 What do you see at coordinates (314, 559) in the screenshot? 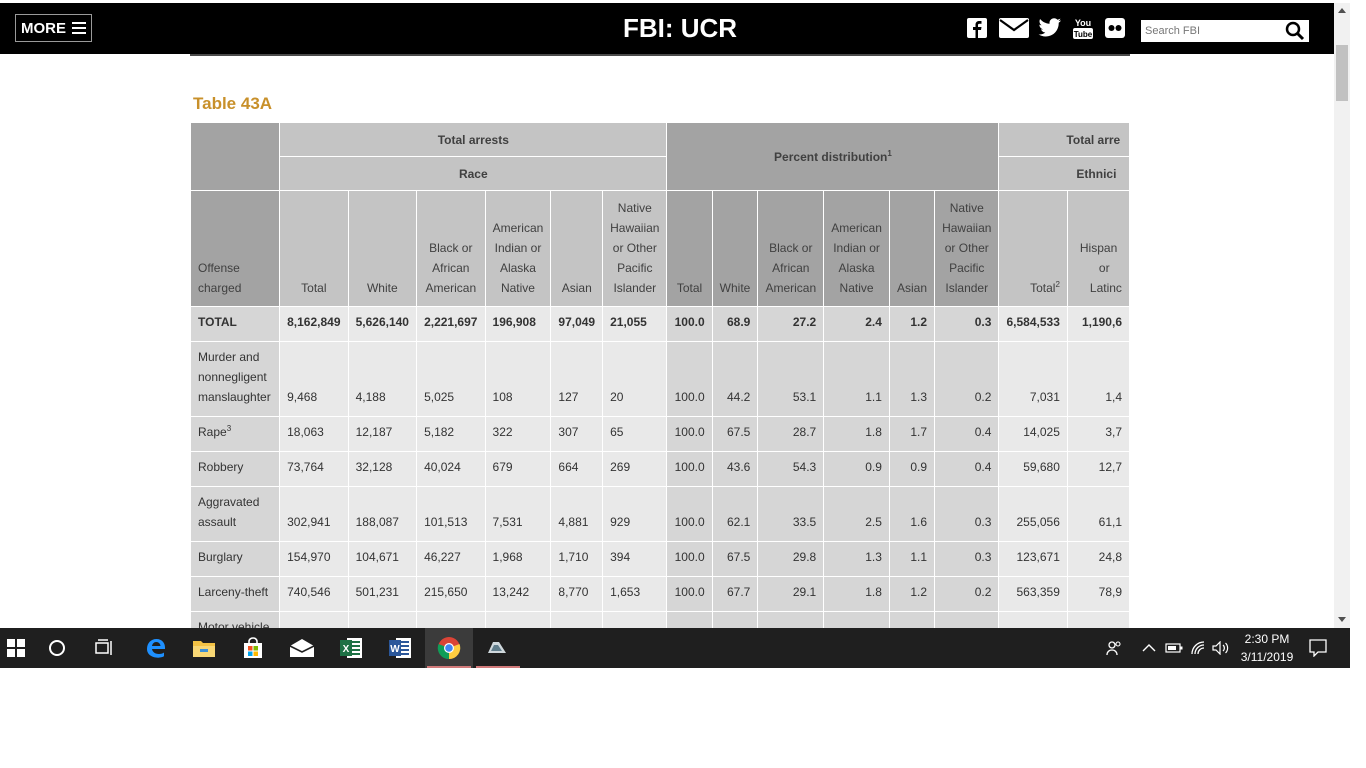
I see `cell-total: 154,970` at bounding box center [314, 559].